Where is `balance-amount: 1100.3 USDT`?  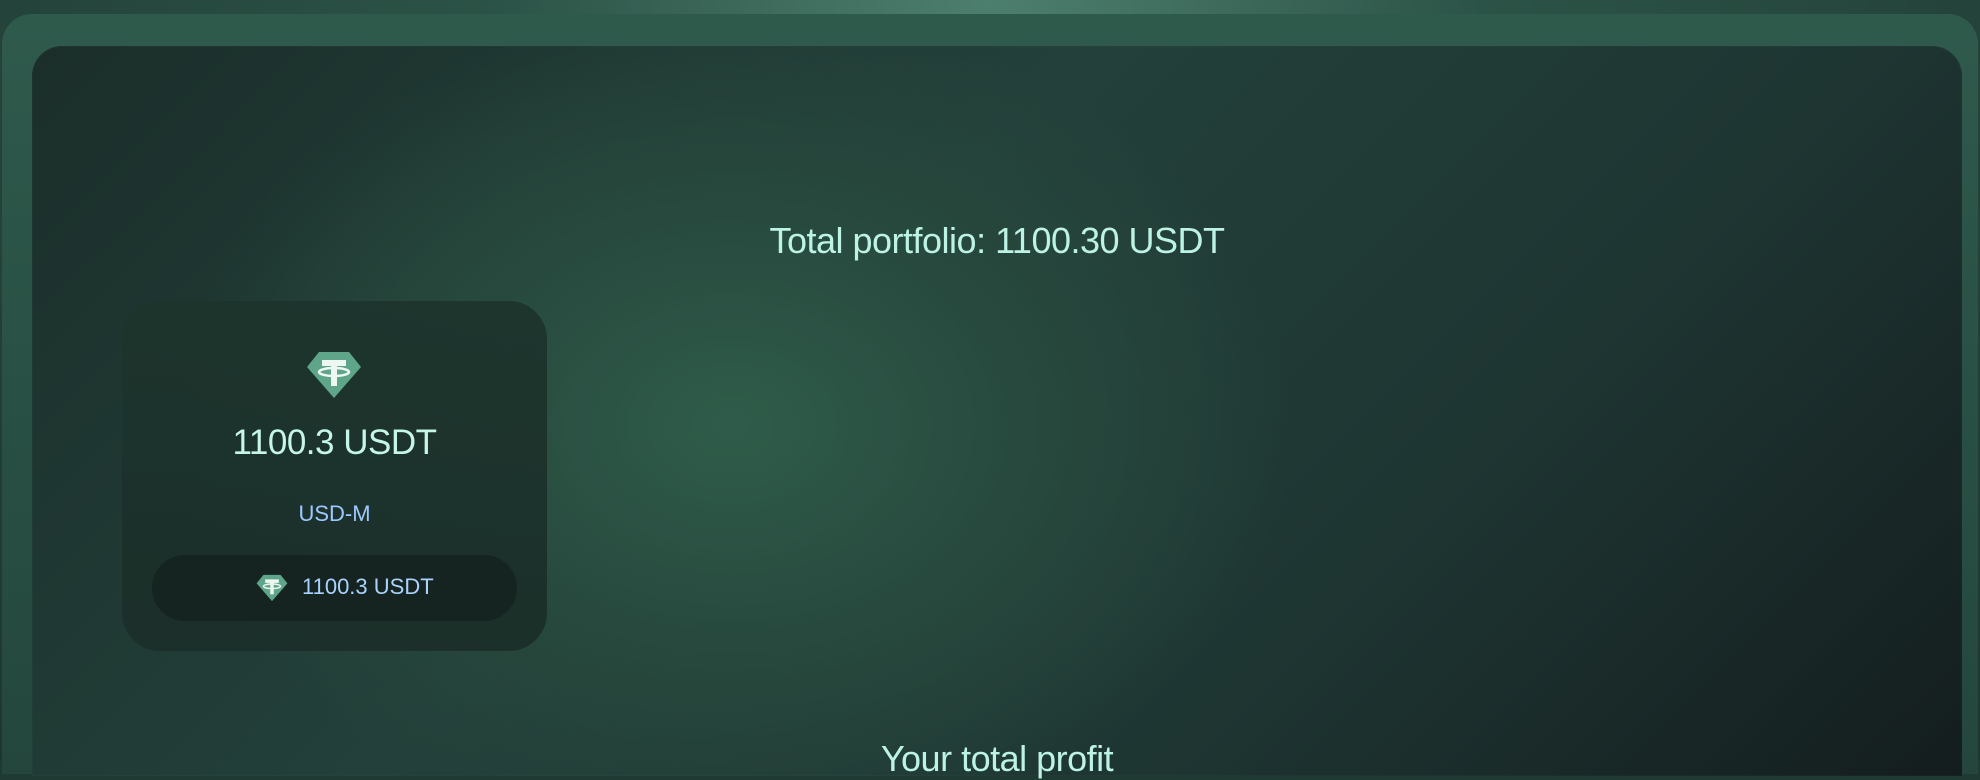 balance-amount: 1100.3 USDT is located at coordinates (368, 586).